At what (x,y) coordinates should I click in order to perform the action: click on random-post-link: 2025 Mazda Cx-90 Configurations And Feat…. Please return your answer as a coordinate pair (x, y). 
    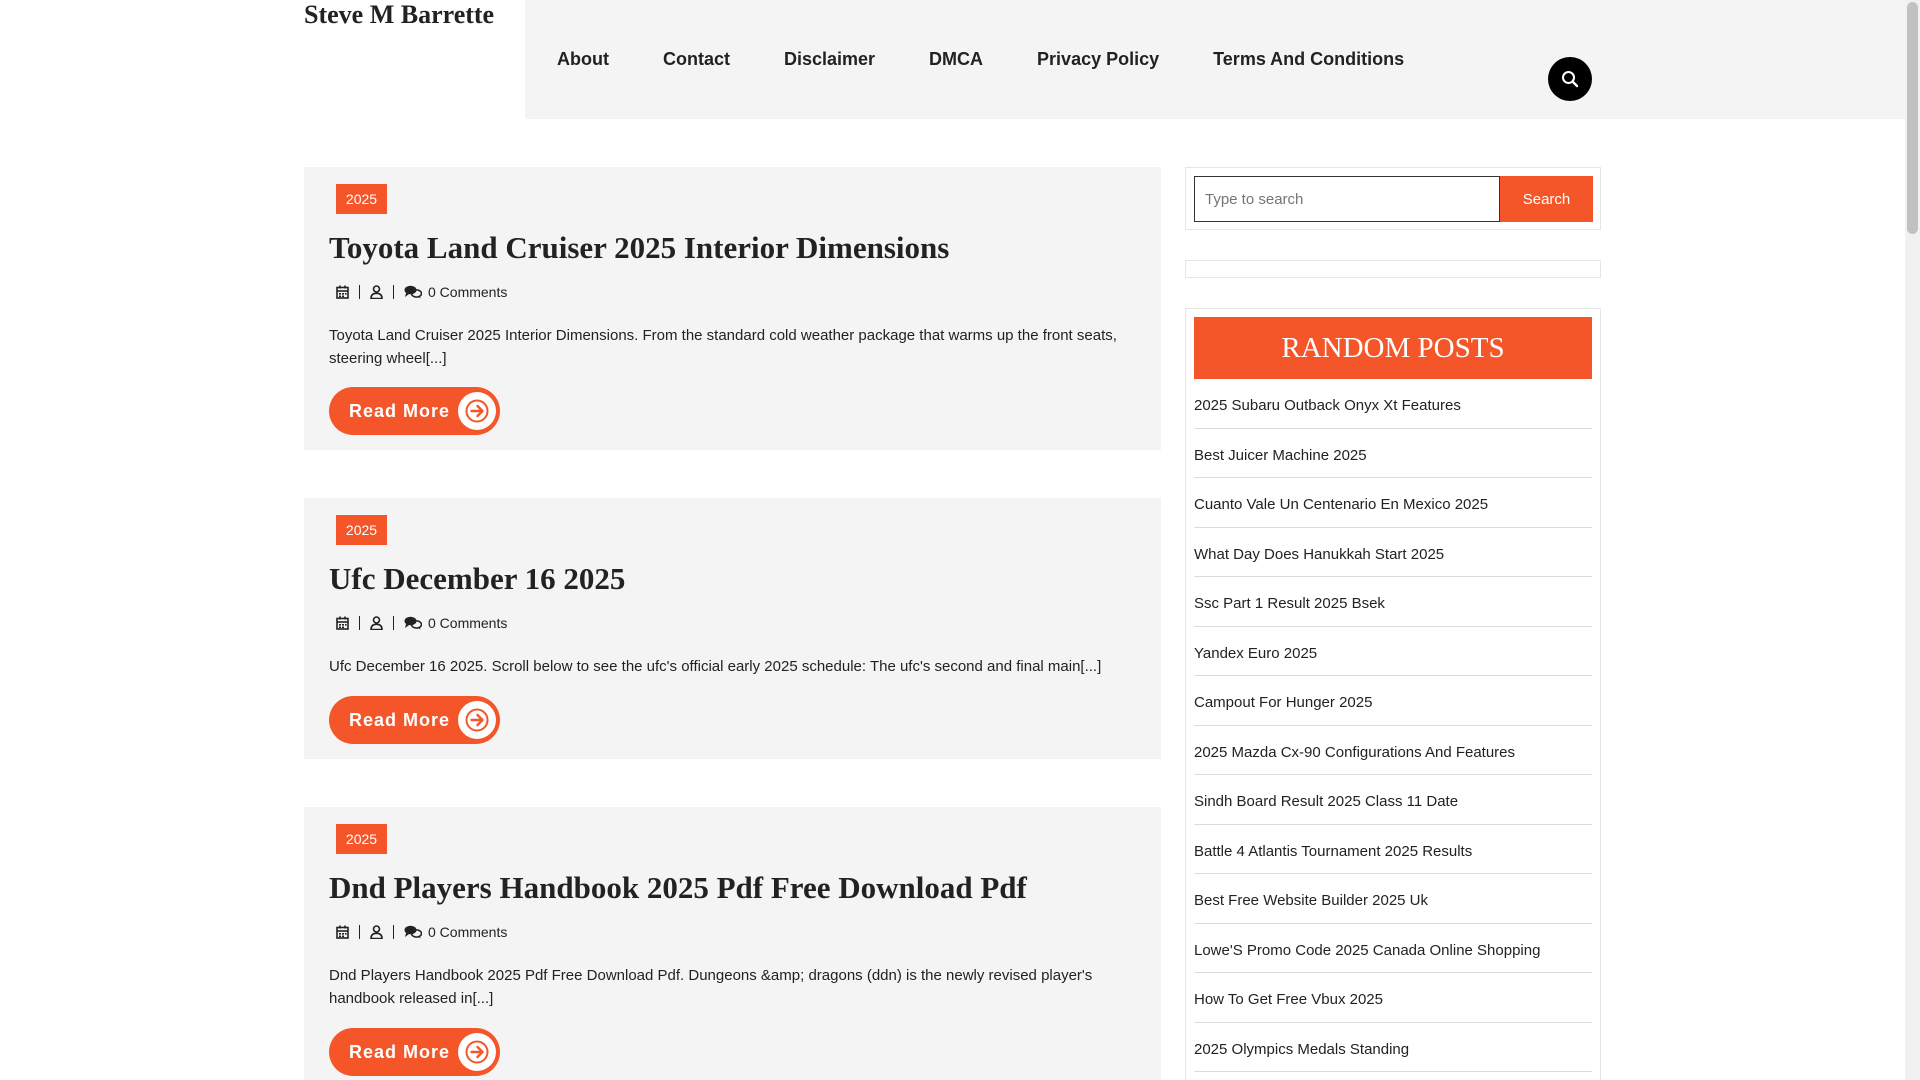
    Looking at the image, I should click on (1393, 750).